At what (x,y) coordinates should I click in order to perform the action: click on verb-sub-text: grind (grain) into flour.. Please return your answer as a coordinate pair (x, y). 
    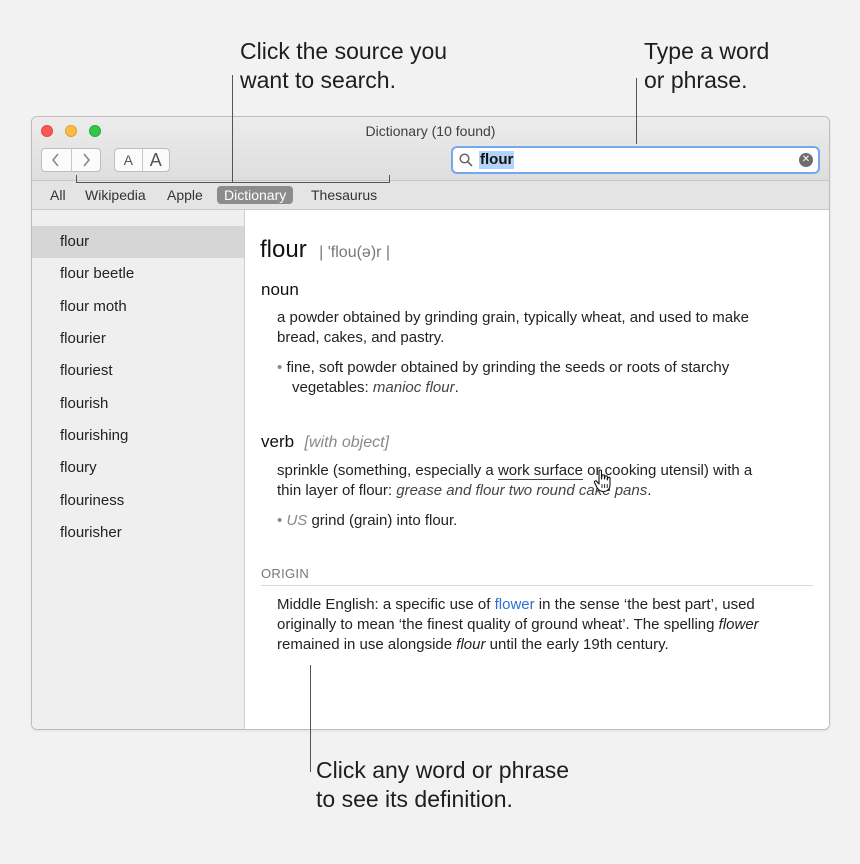
    Looking at the image, I should click on (382, 520).